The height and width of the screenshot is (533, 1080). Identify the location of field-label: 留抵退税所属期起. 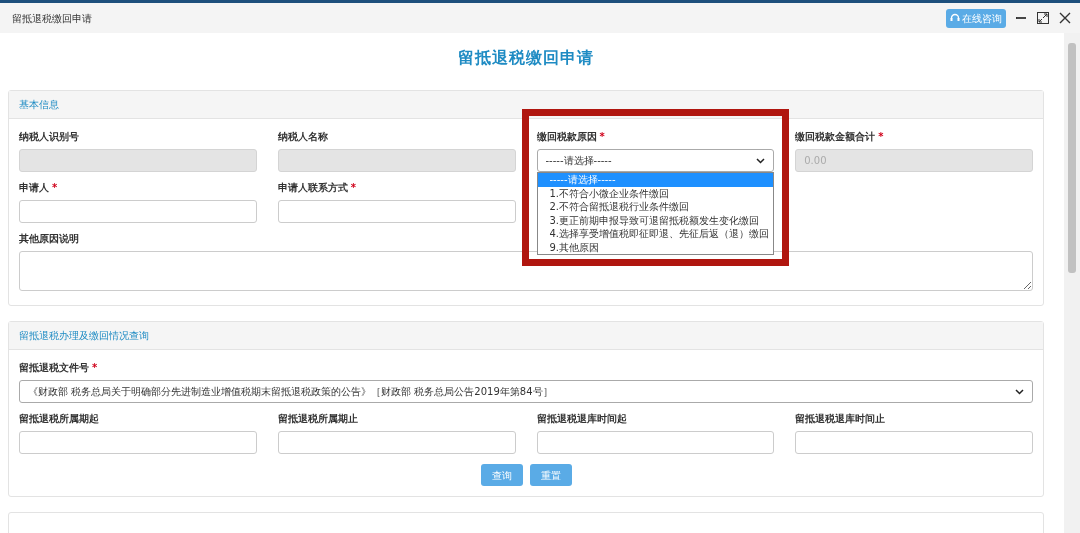
(59, 419).